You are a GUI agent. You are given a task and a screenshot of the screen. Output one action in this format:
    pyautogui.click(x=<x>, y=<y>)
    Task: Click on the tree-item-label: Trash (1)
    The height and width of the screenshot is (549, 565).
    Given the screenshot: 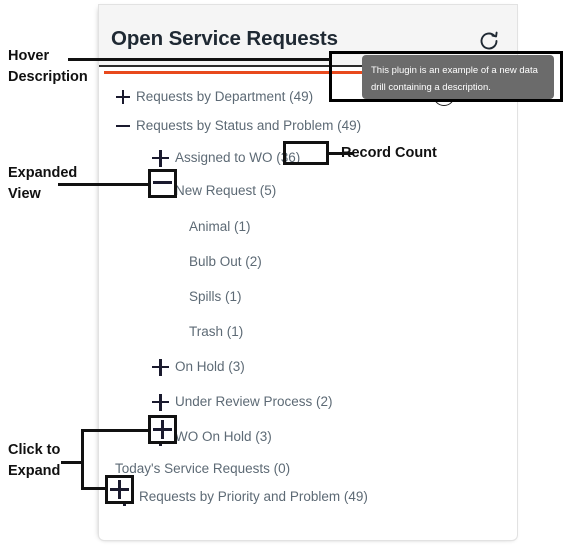 What is the action you would take?
    pyautogui.click(x=216, y=331)
    